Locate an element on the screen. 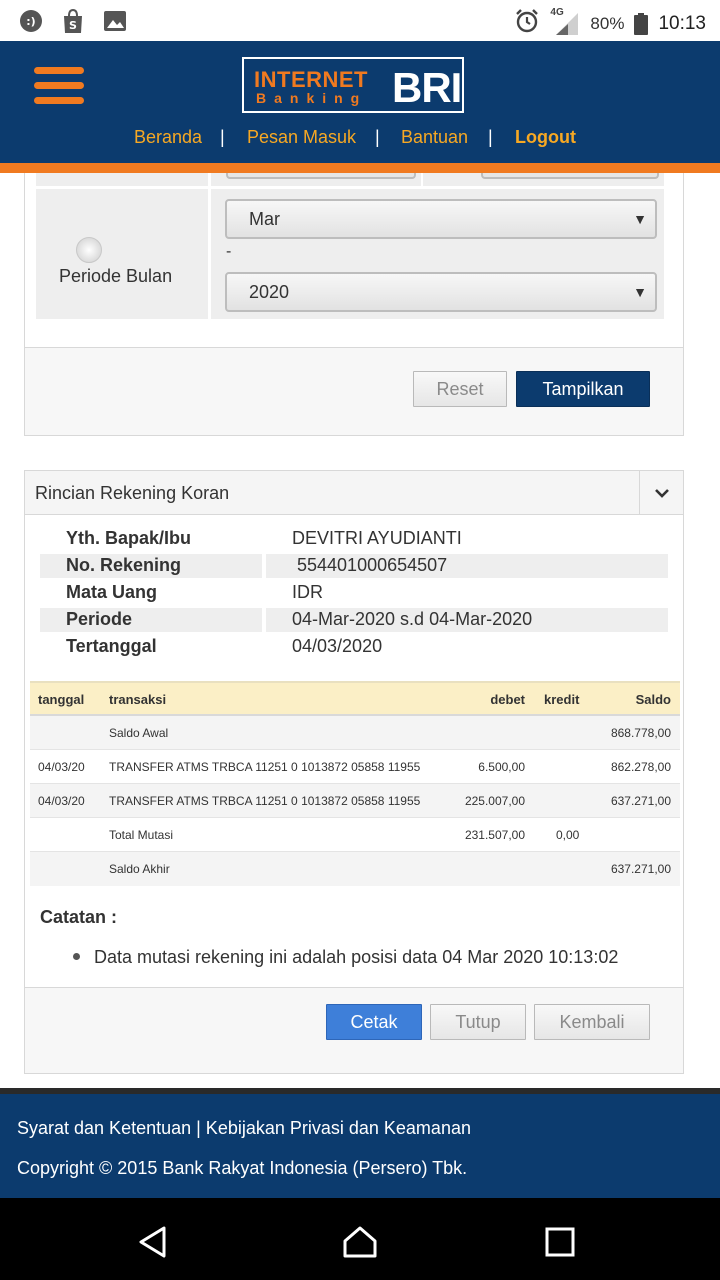  info-row-account: No. Rekening 554401000654507 is located at coordinates (354, 566).